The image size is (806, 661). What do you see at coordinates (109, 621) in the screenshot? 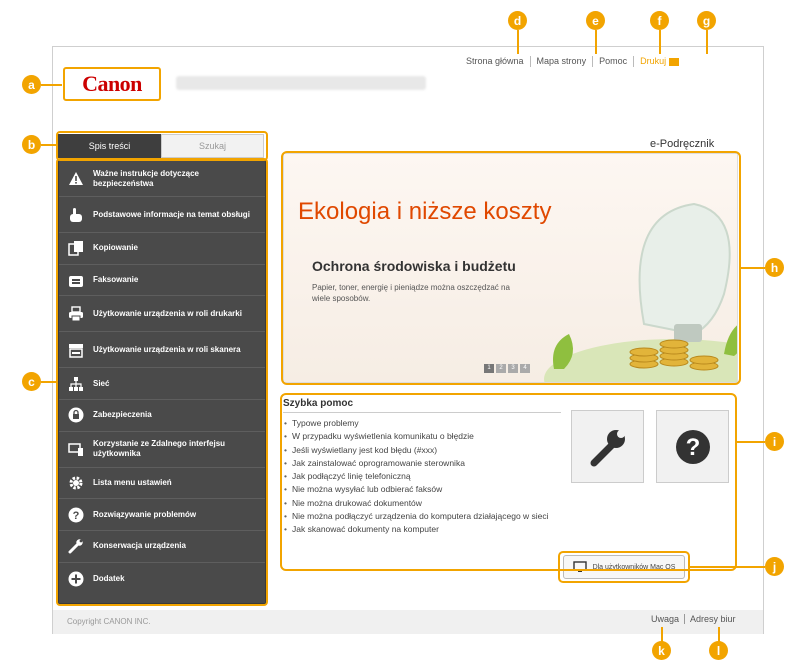
I see `copyright: Copyright CANON INC.` at bounding box center [109, 621].